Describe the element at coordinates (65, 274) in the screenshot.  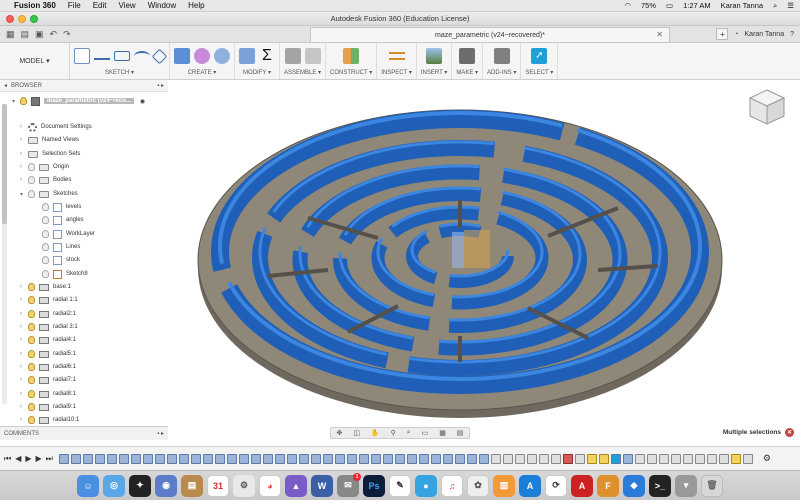
I see `tree-item-sketch8: Sketch8` at that location.